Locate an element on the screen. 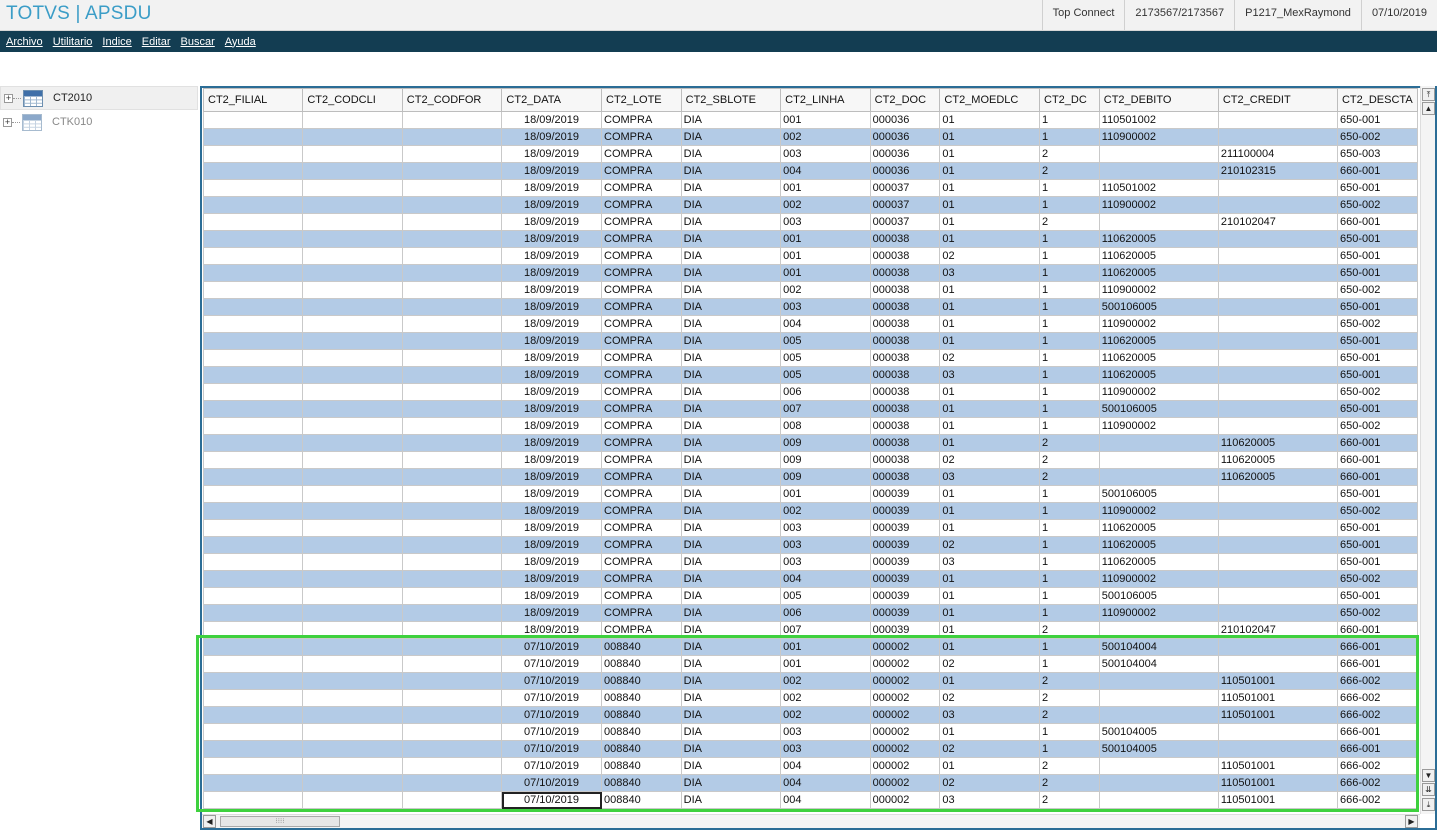  cell-ct2-credit: 110501001 is located at coordinates (1277, 766).